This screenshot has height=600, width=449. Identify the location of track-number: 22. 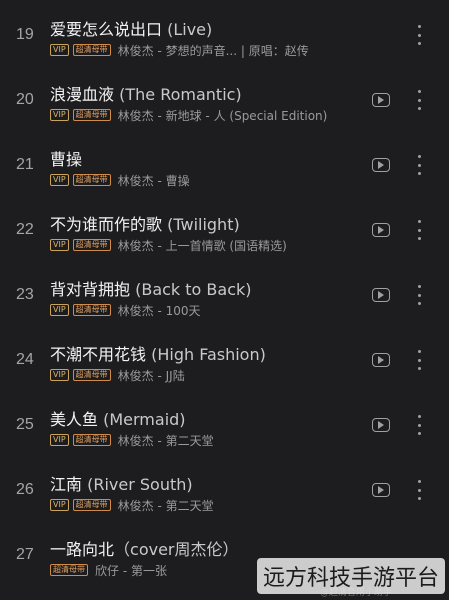
(25, 229).